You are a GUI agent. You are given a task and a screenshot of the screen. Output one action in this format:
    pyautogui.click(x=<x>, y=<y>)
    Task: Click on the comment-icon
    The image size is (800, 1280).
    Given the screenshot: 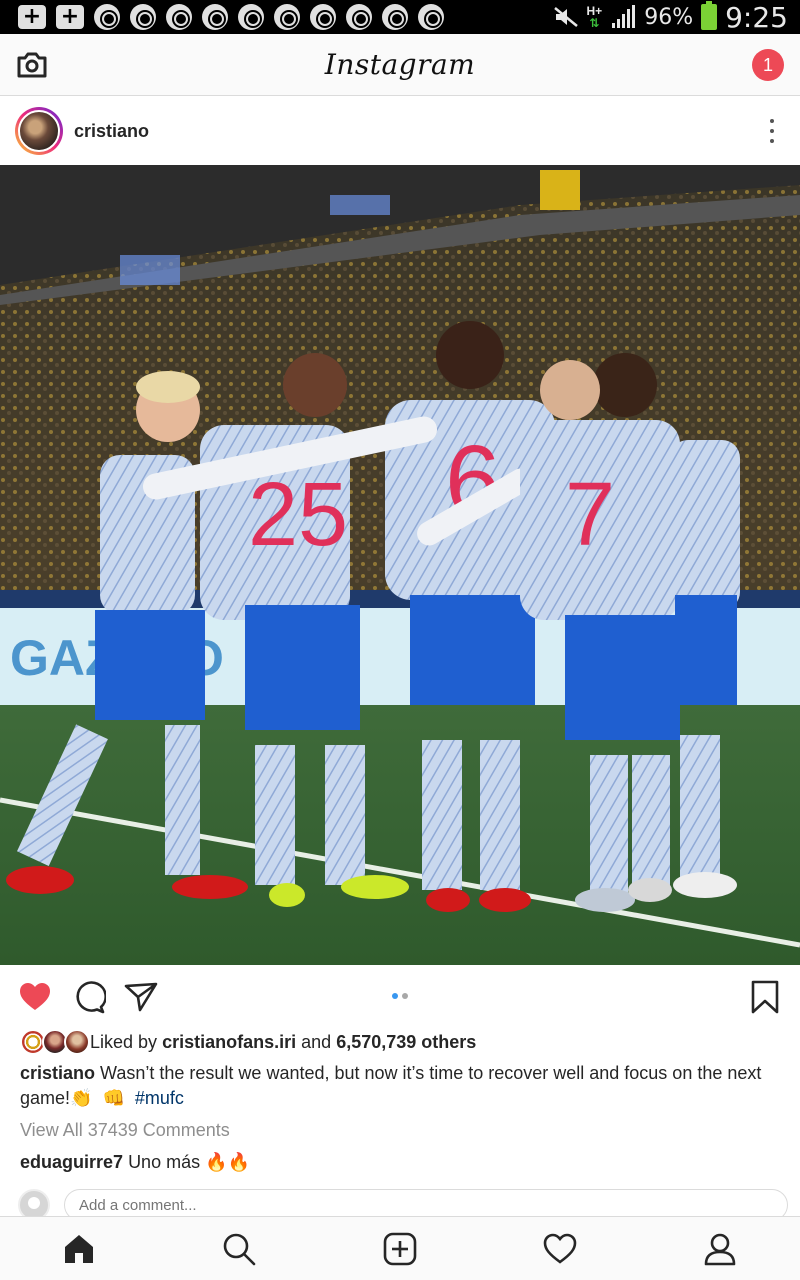 What is the action you would take?
    pyautogui.click(x=91, y=997)
    